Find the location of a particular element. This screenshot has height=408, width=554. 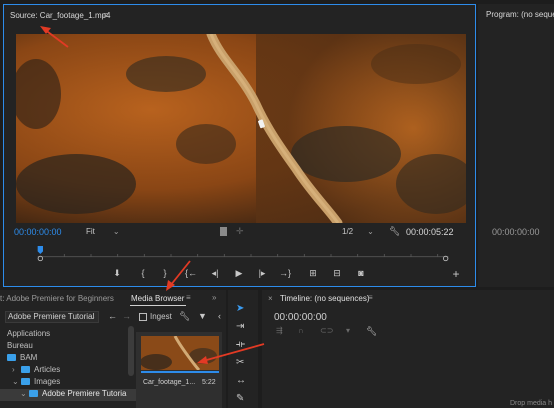

ingest-label: Ingest is located at coordinates (161, 316).